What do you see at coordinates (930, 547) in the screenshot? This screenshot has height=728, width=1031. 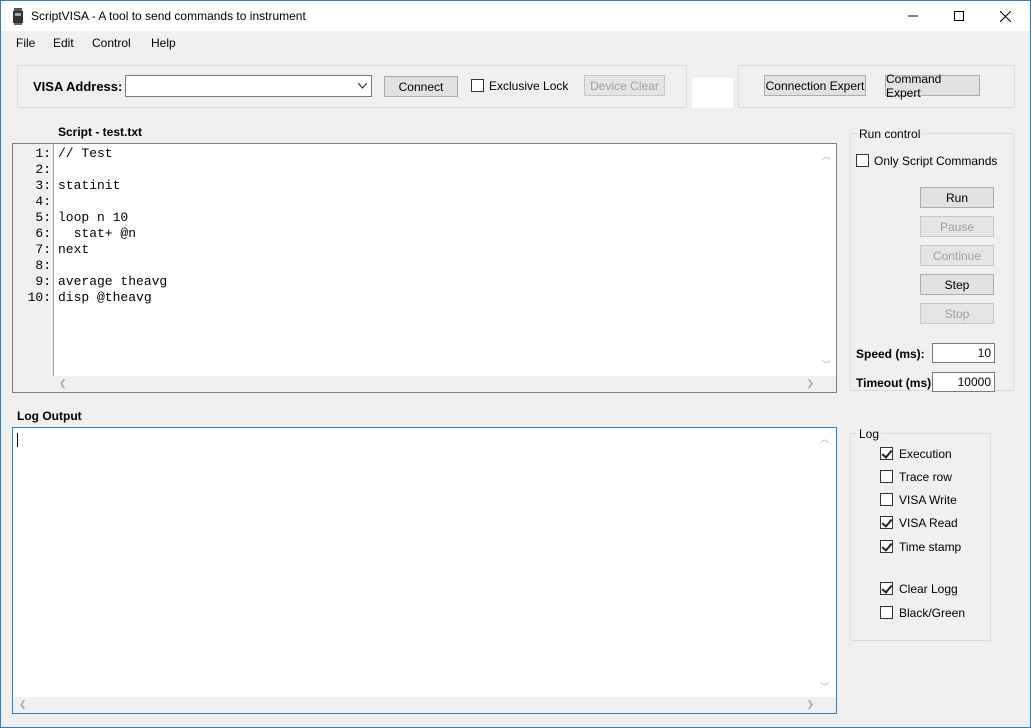 I see `time-stamp-label: Time stamp` at bounding box center [930, 547].